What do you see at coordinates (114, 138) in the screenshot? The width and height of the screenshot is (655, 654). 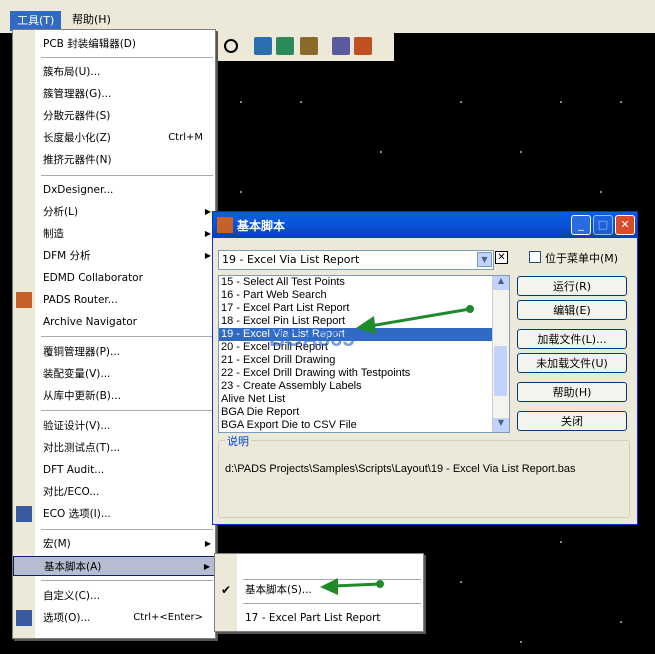 I see `menu-item-length-minimize: 长度最小化(Z) Ctrl+M` at bounding box center [114, 138].